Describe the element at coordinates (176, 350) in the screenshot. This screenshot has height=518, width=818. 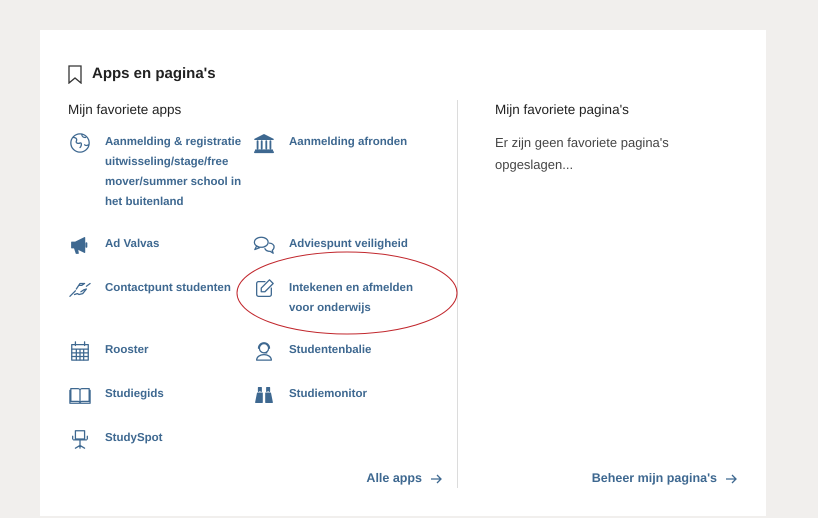
I see `app-link: Rooster` at that location.